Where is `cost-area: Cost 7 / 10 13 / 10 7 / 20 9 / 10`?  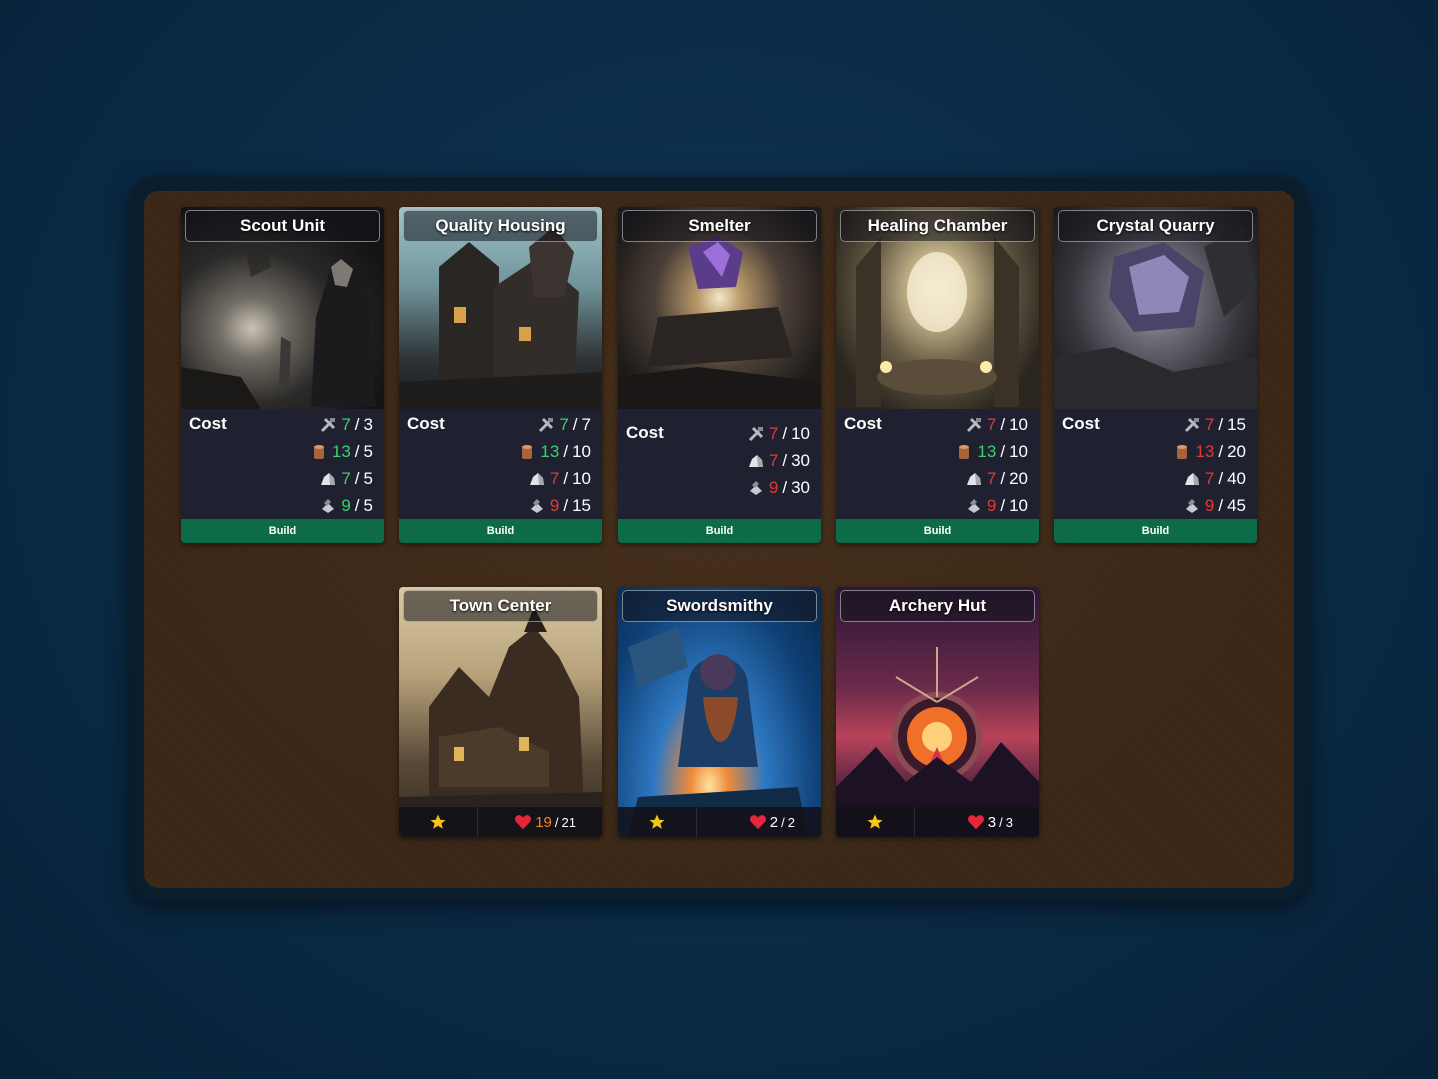 cost-area: Cost 7 / 10 13 / 10 7 / 20 9 / 10 is located at coordinates (937, 464).